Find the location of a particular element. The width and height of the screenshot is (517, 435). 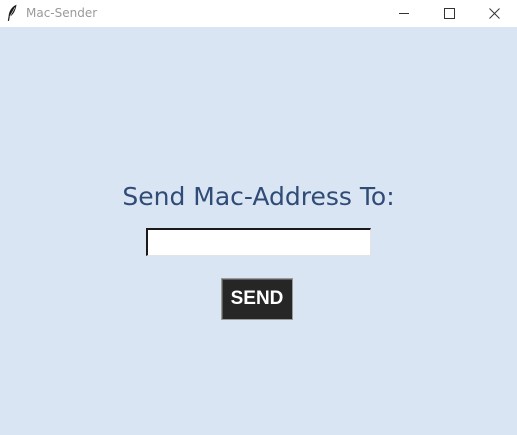

feather-icon is located at coordinates (12, 13).